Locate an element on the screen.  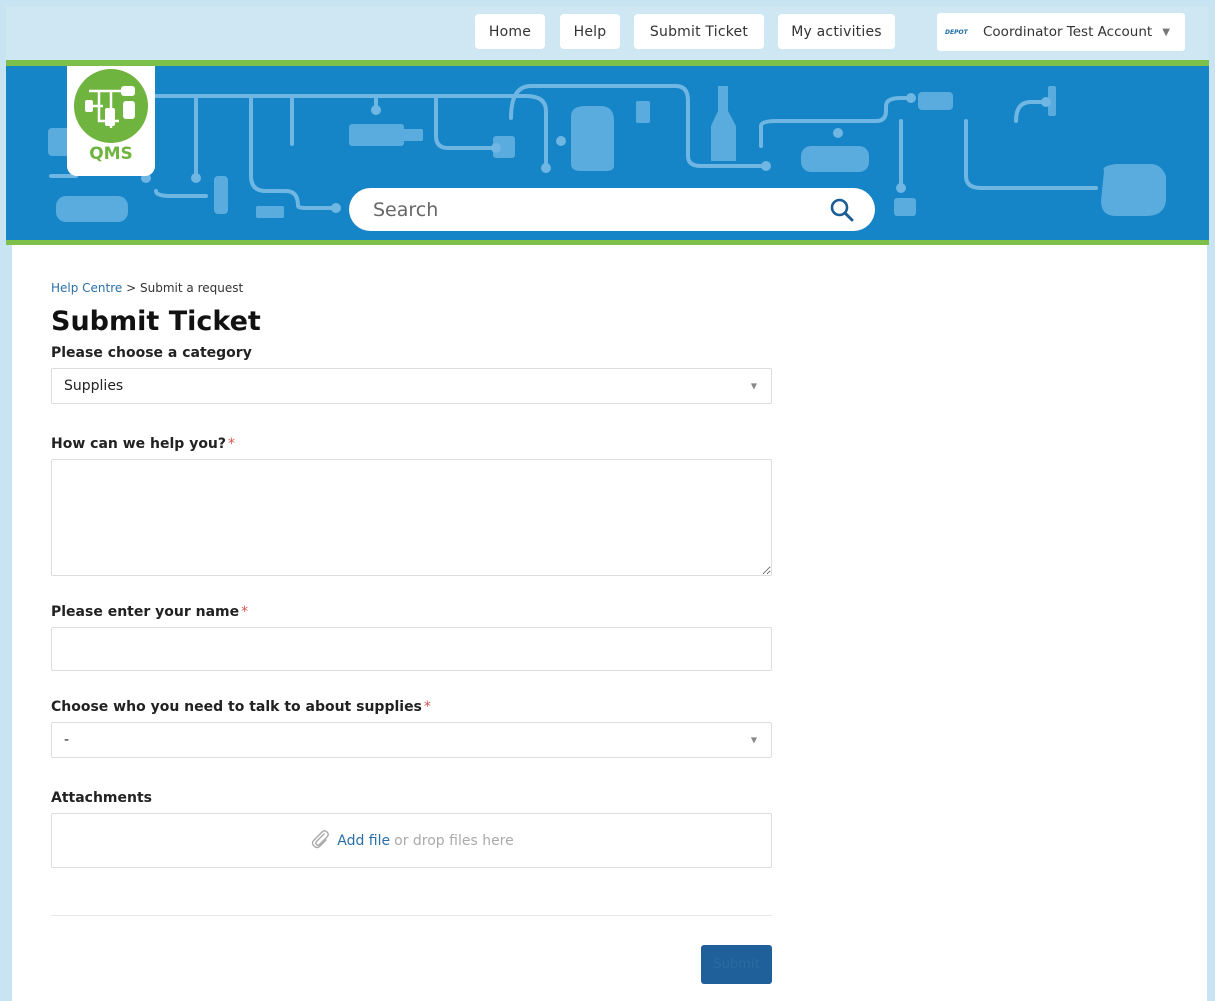
category-selected-value: Supplies is located at coordinates (94, 386).